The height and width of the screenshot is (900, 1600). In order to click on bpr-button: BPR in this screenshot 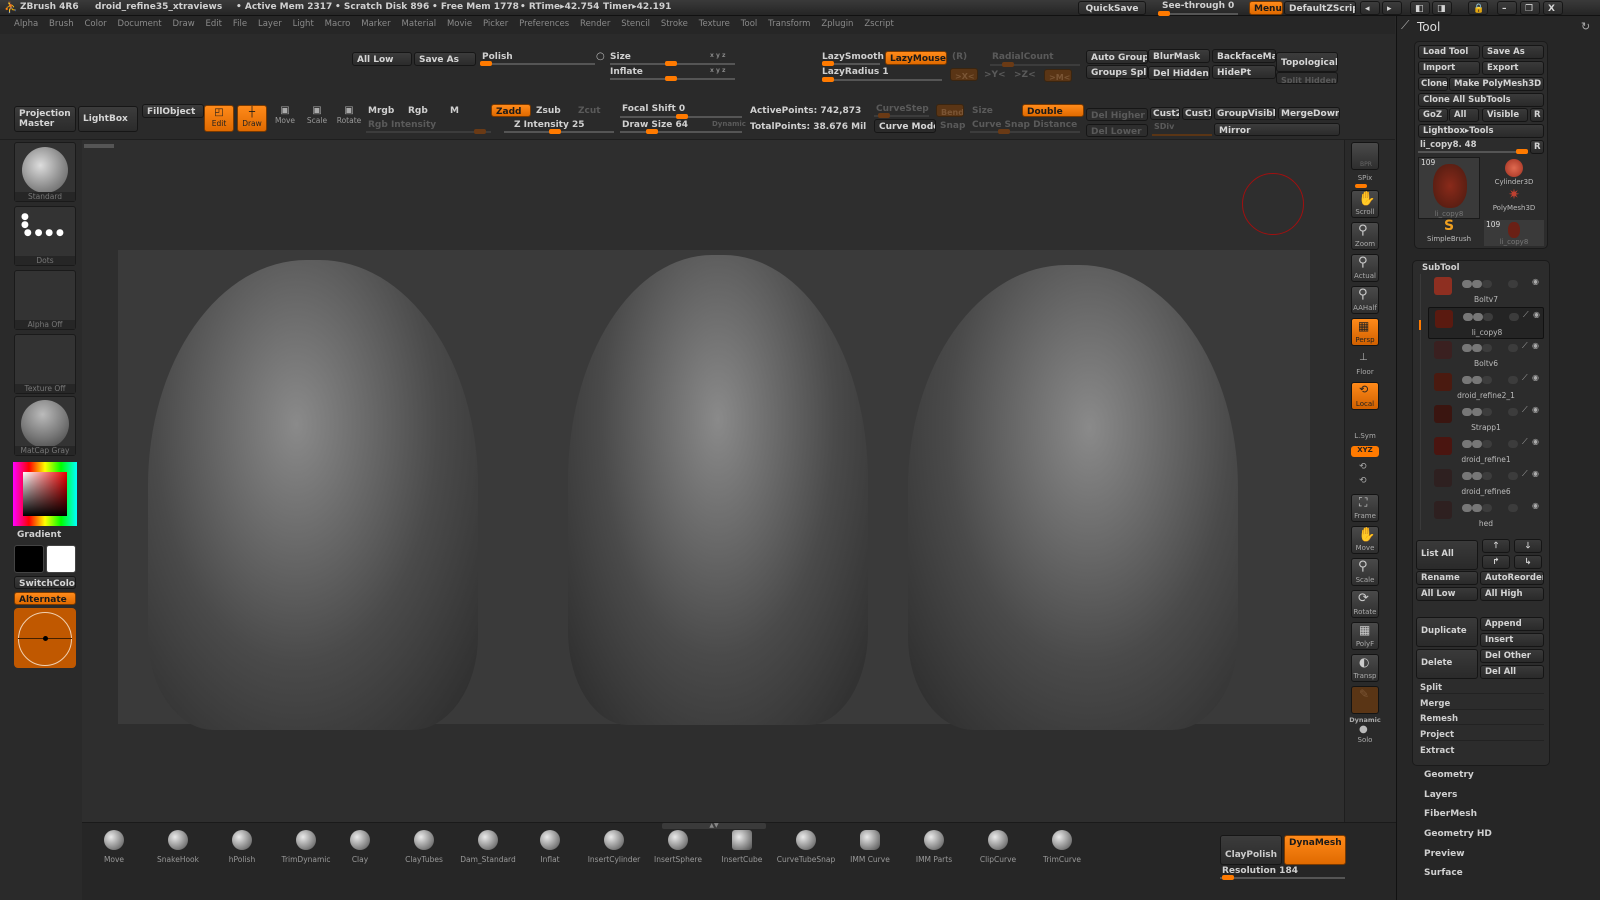, I will do `click(1365, 156)`.